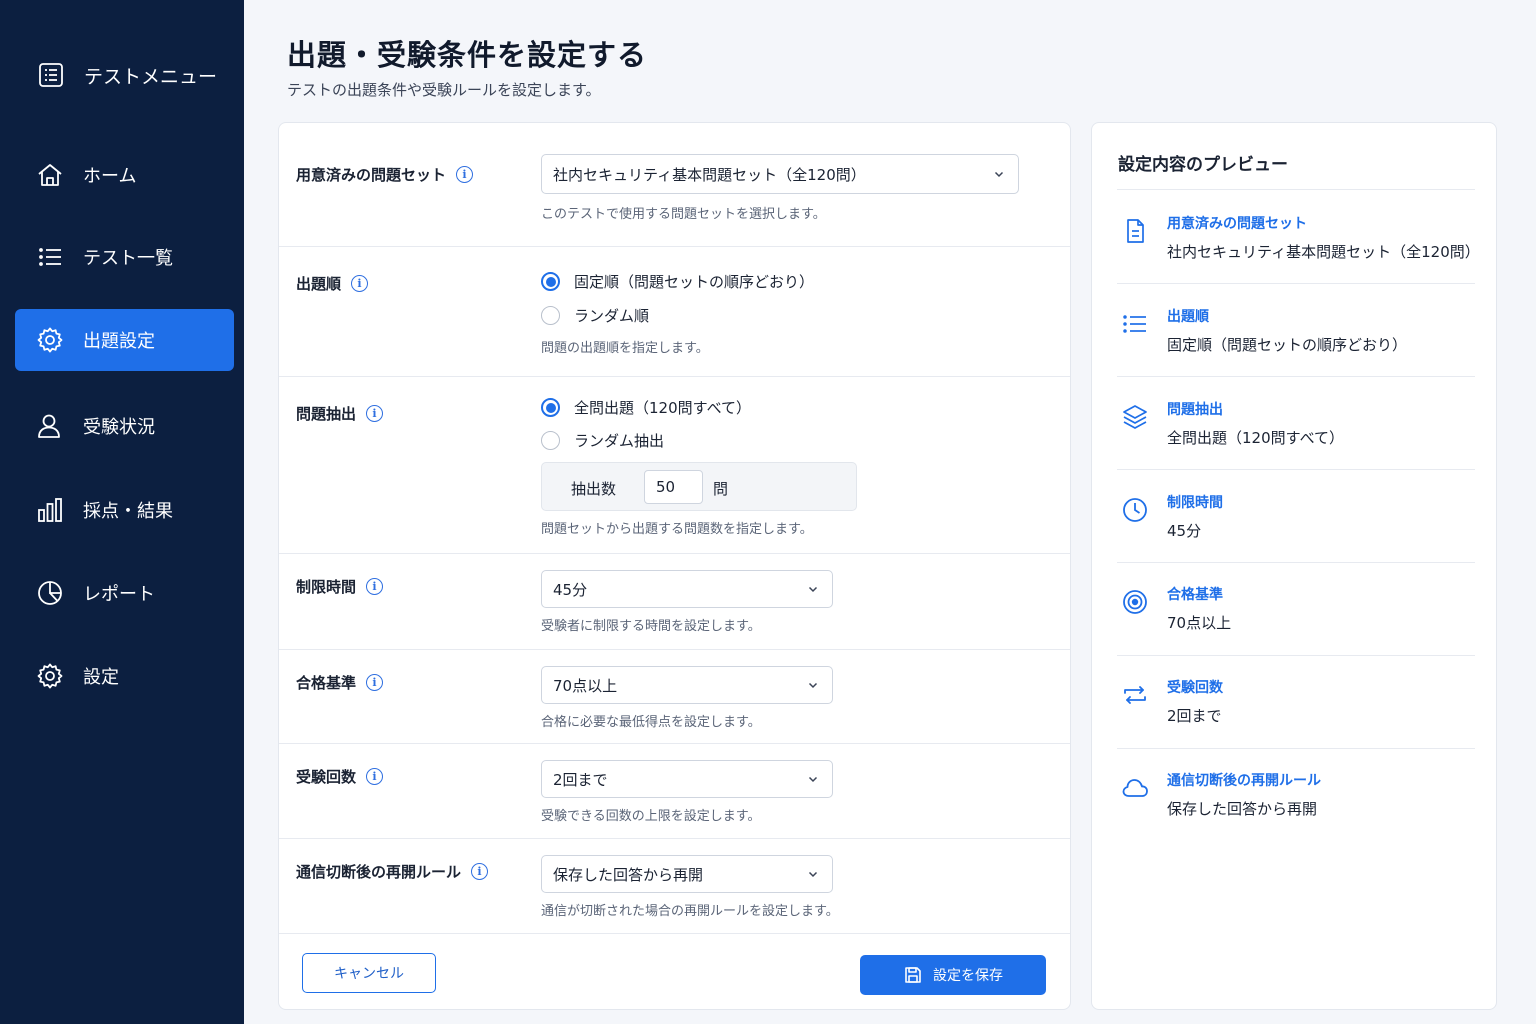 The width and height of the screenshot is (1536, 1024). Describe the element at coordinates (444, 90) in the screenshot. I see `page-subtitle: テストの出題条件や受験ルールを設定します。` at that location.